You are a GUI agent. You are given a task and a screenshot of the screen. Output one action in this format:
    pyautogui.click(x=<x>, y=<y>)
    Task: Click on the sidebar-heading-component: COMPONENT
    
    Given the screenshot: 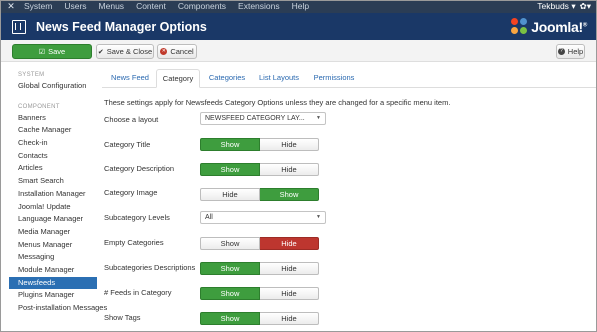 What is the action you would take?
    pyautogui.click(x=39, y=106)
    